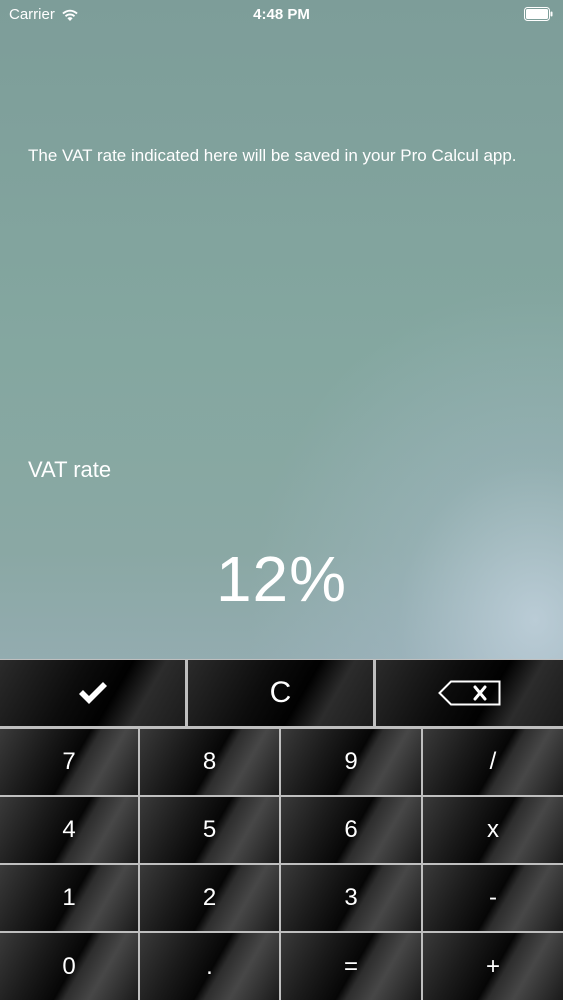 This screenshot has height=1000, width=563. What do you see at coordinates (70, 469) in the screenshot?
I see `vat-rate-label: VAT rate` at bounding box center [70, 469].